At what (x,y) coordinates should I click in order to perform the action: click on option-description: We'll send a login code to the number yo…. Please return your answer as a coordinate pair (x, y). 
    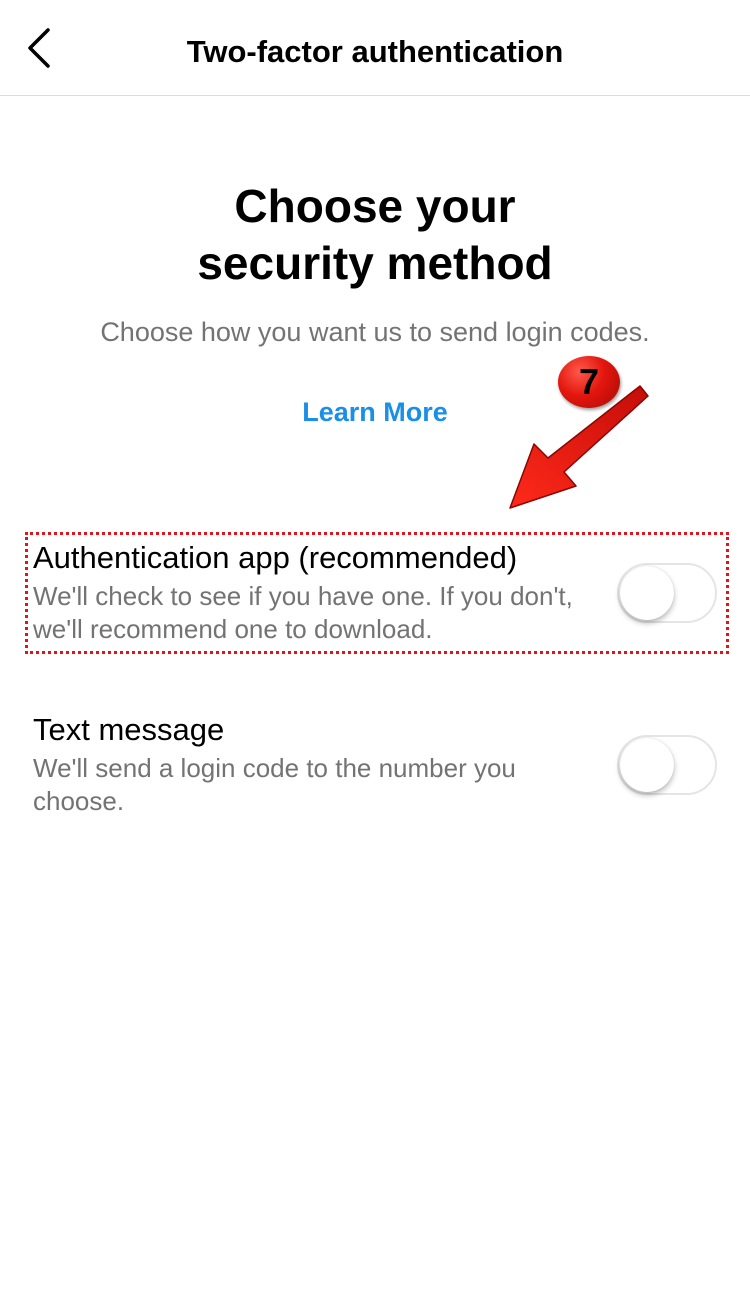
    Looking at the image, I should click on (274, 784).